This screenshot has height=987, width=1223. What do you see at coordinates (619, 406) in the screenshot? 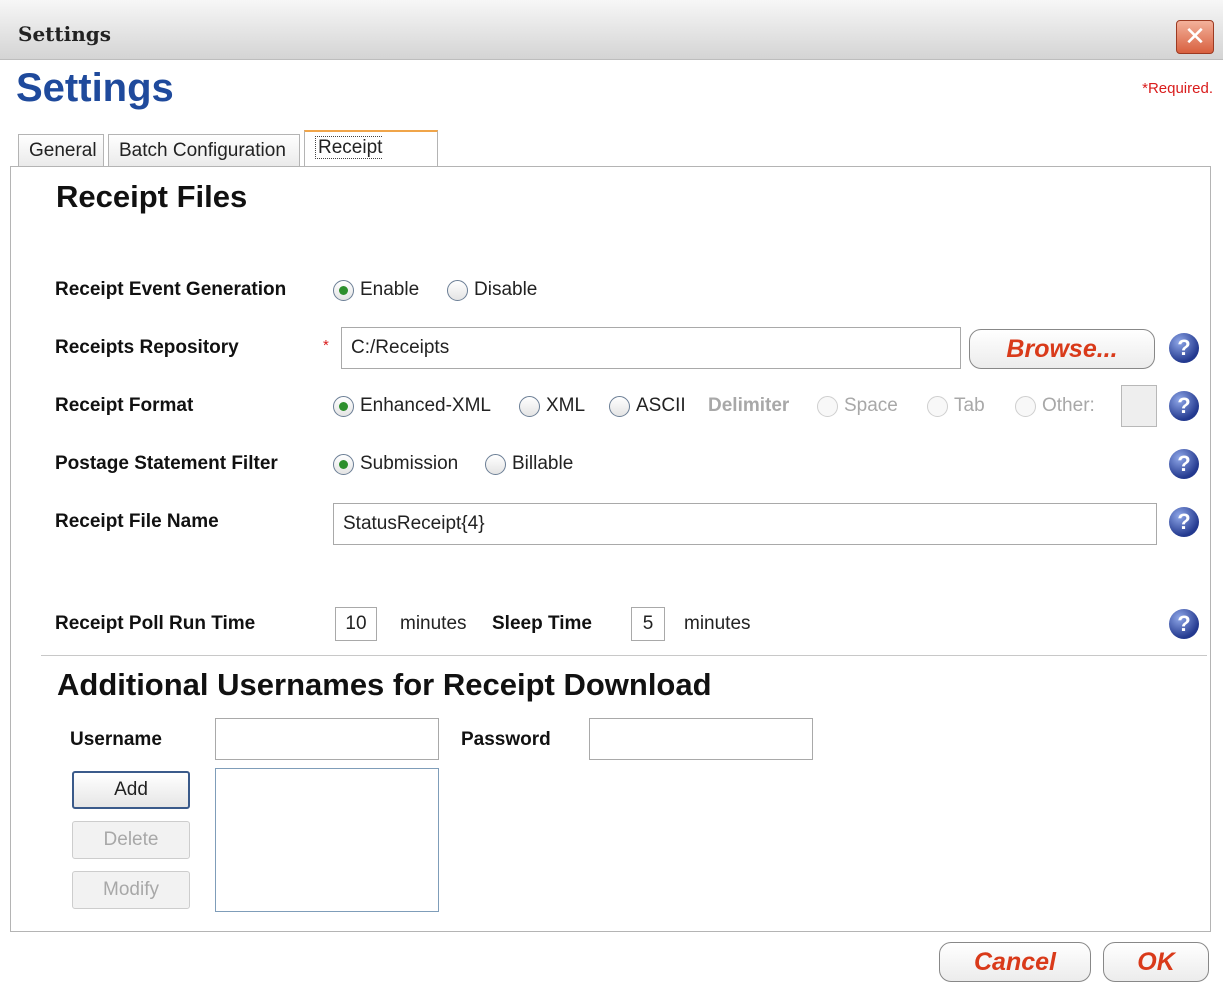
I see `radio-ascii-circle` at bounding box center [619, 406].